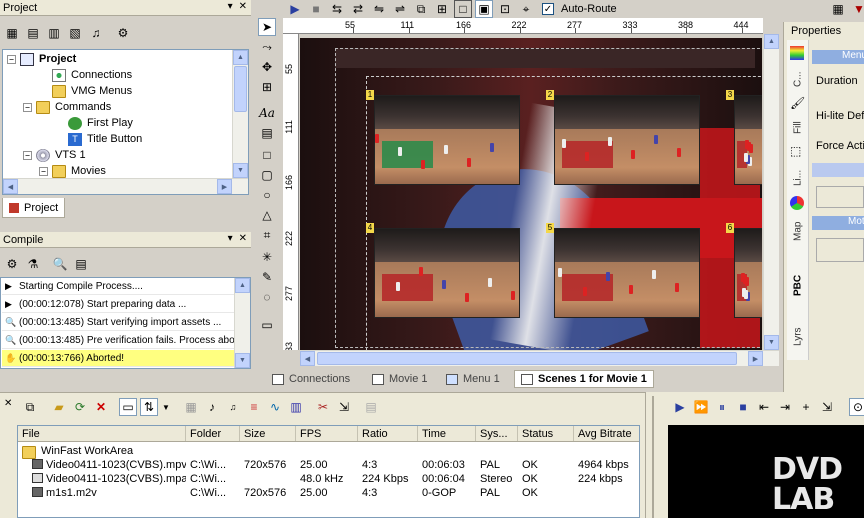  What do you see at coordinates (267, 47) in the screenshot?
I see `link-tool-icon: ⤳` at bounding box center [267, 47].